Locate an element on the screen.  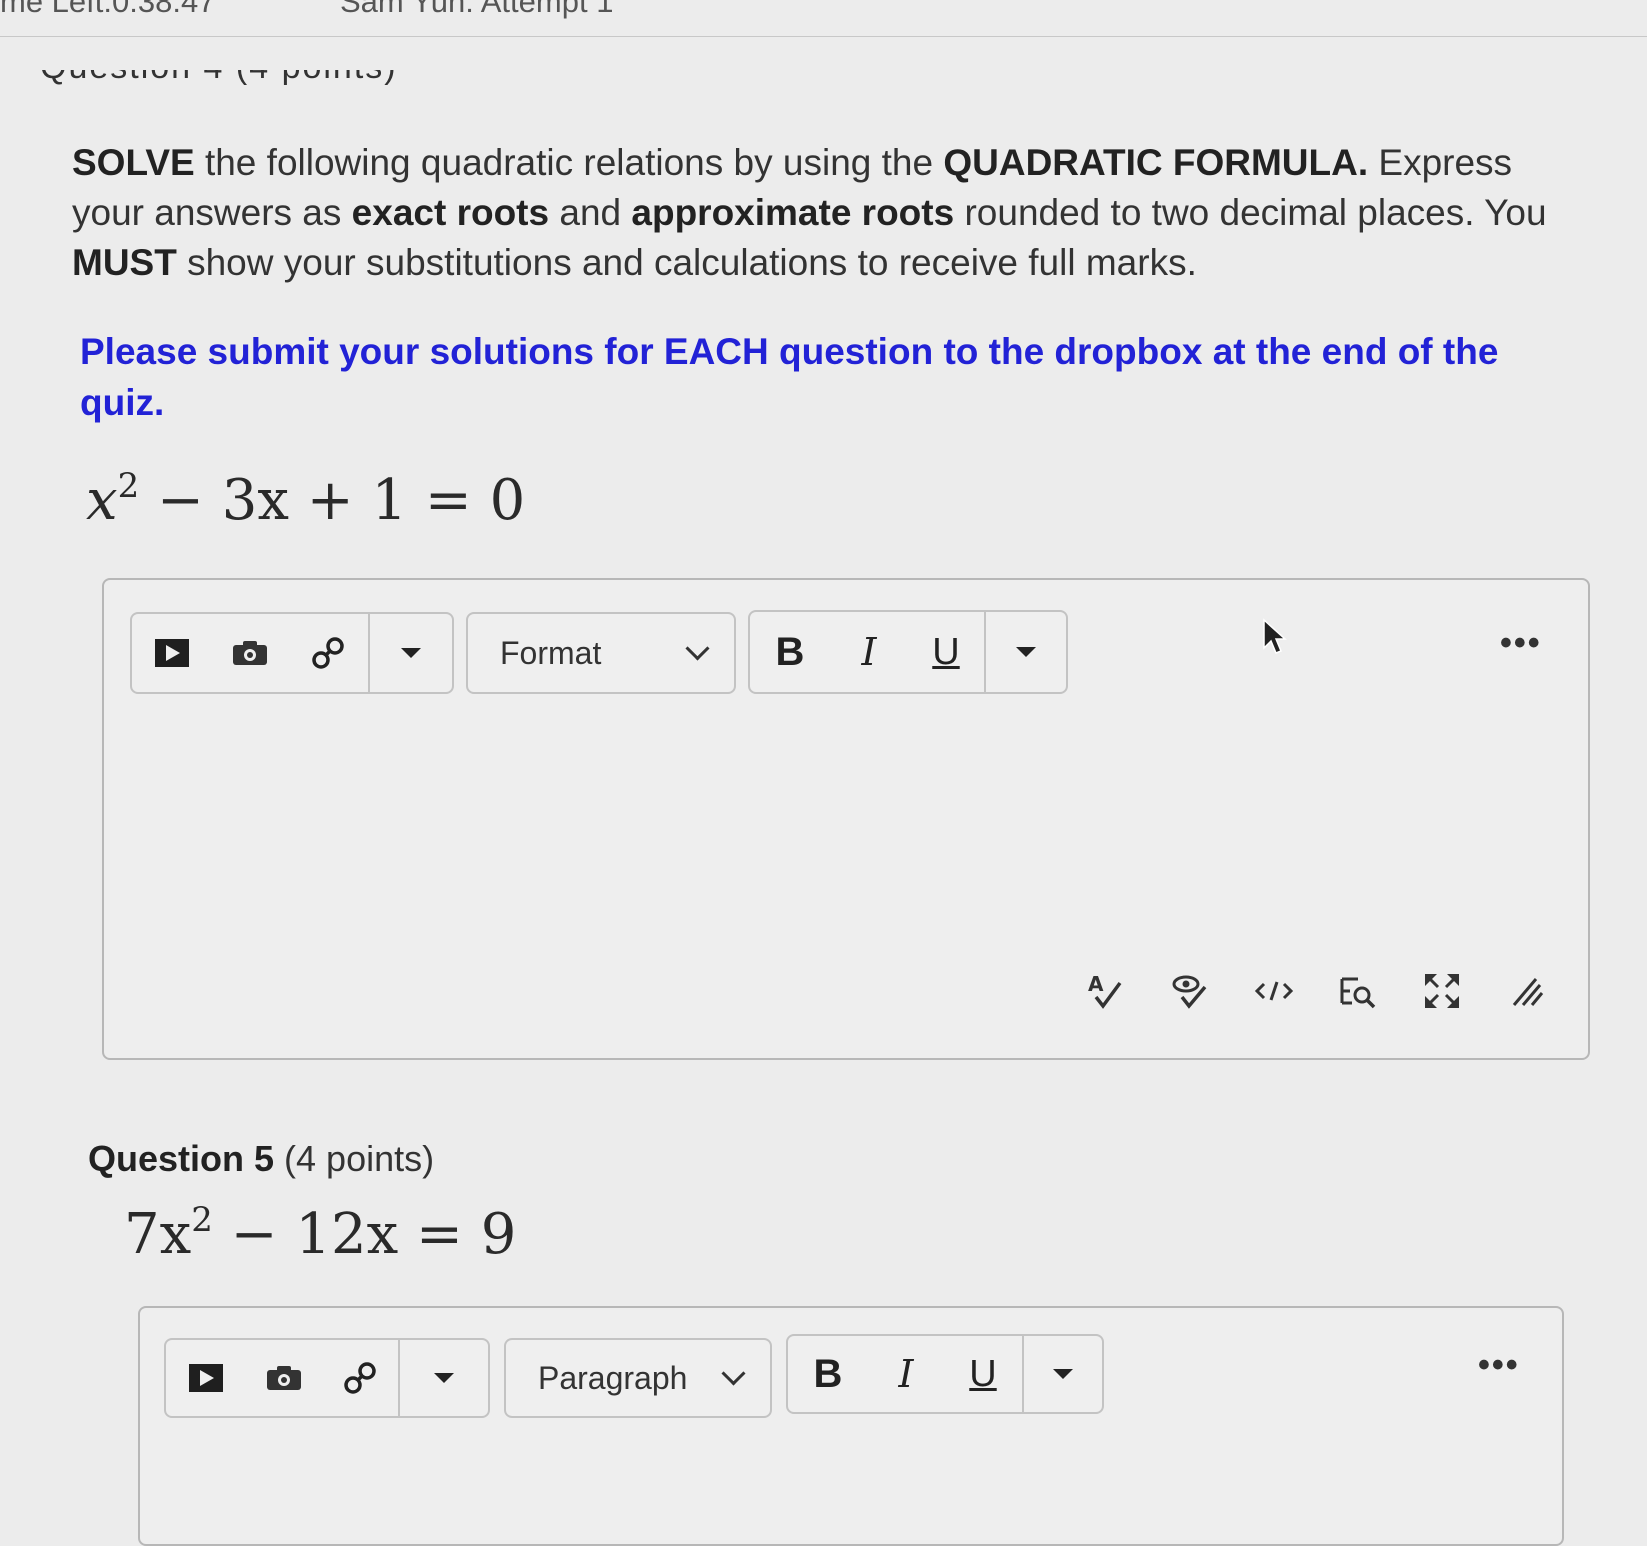
accessibility-check-icon is located at coordinates (1189, 992).